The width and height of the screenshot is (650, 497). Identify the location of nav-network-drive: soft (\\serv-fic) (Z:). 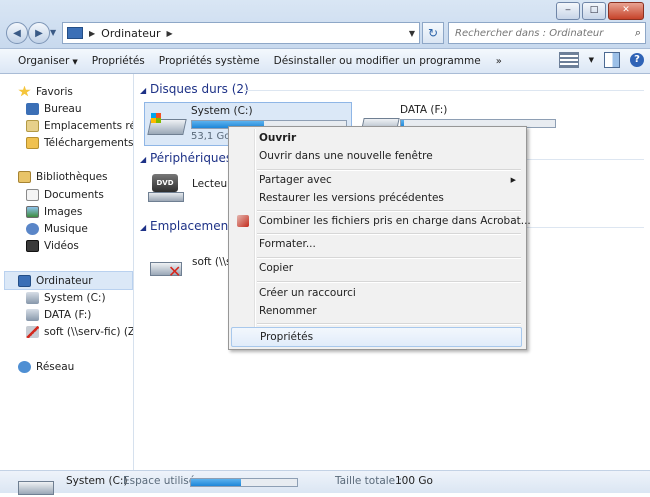
(80, 331).